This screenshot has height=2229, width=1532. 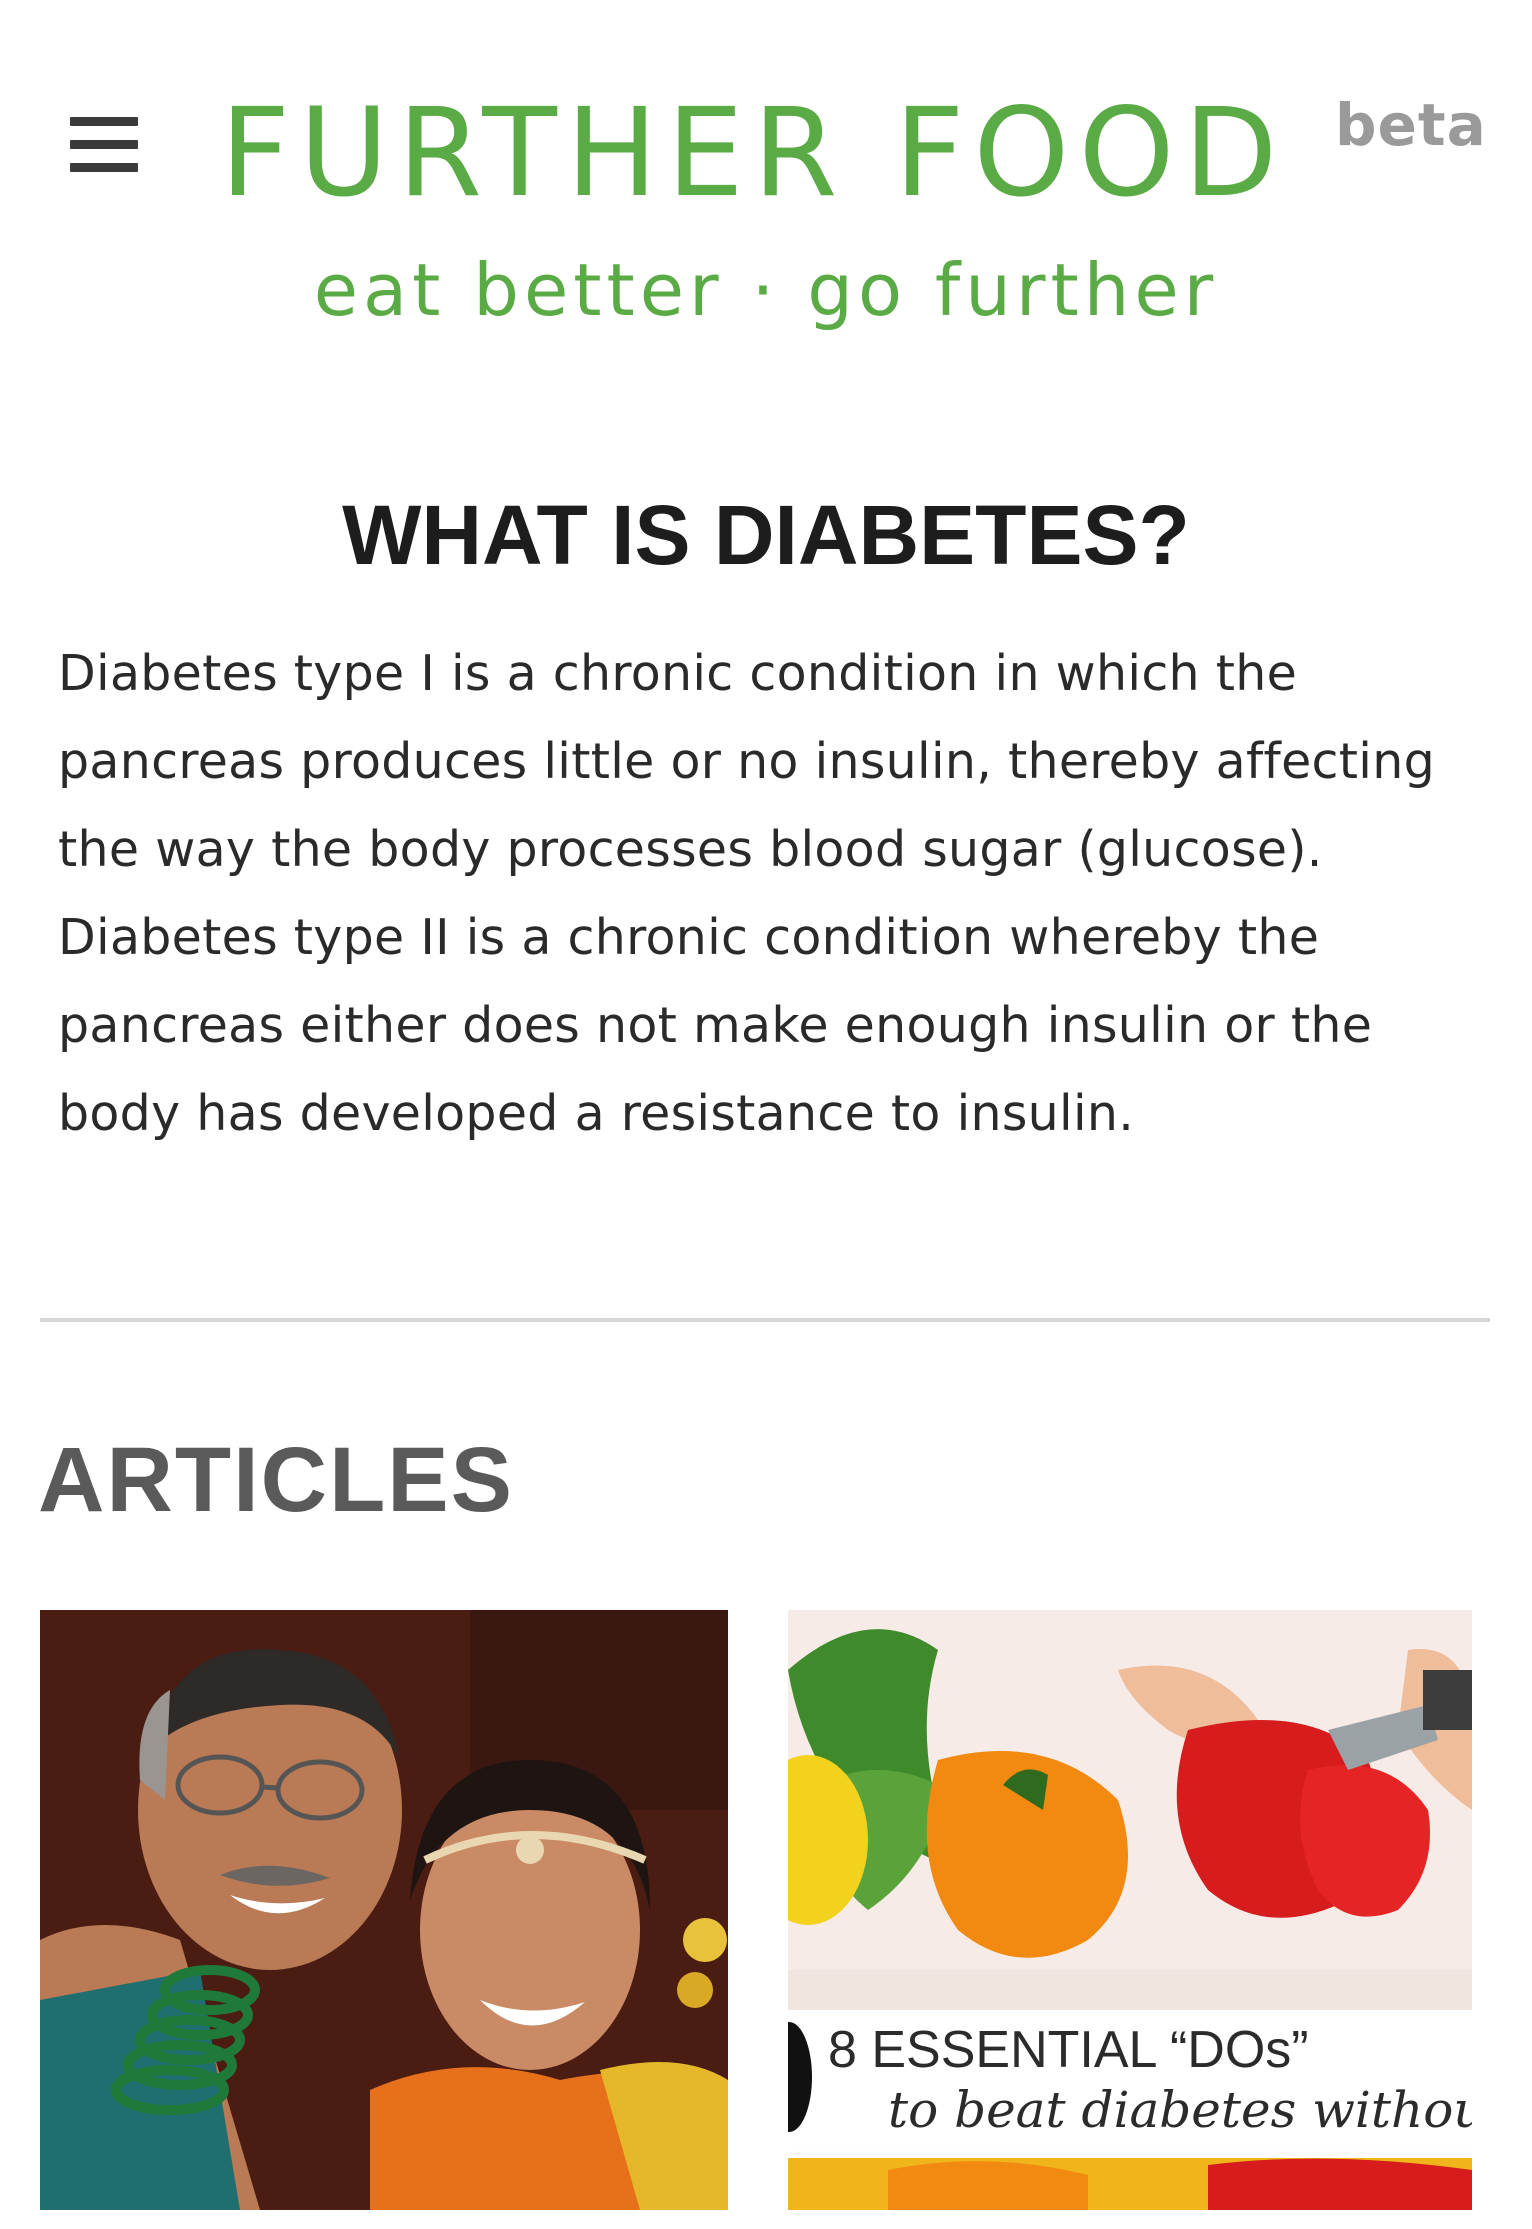 I want to click on articles-heading: ARTICLES, so click(x=276, y=1480).